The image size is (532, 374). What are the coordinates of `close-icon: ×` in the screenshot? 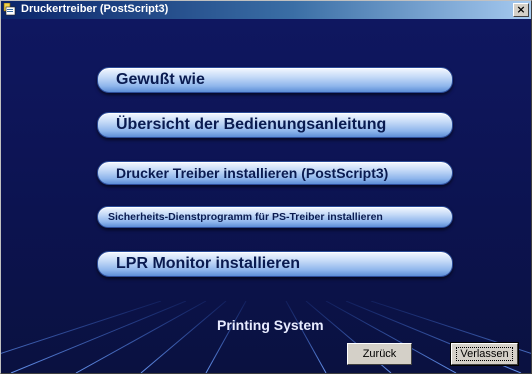 It's located at (521, 9).